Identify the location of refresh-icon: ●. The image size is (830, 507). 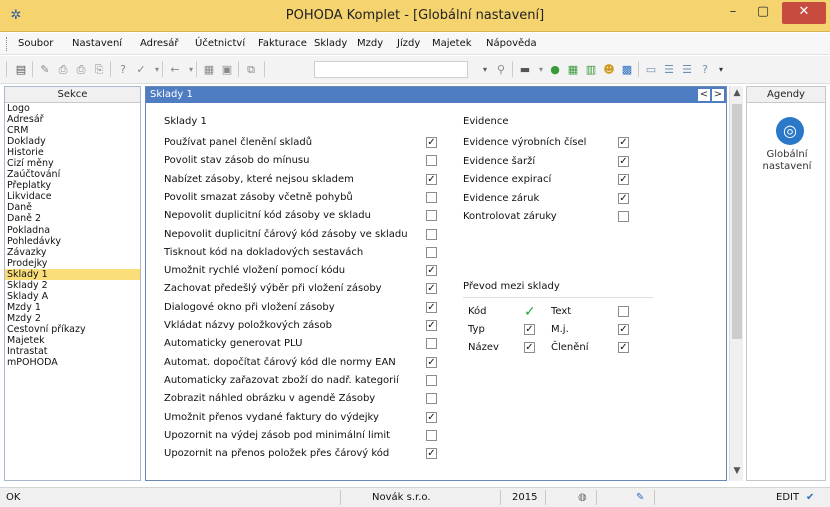
(555, 70).